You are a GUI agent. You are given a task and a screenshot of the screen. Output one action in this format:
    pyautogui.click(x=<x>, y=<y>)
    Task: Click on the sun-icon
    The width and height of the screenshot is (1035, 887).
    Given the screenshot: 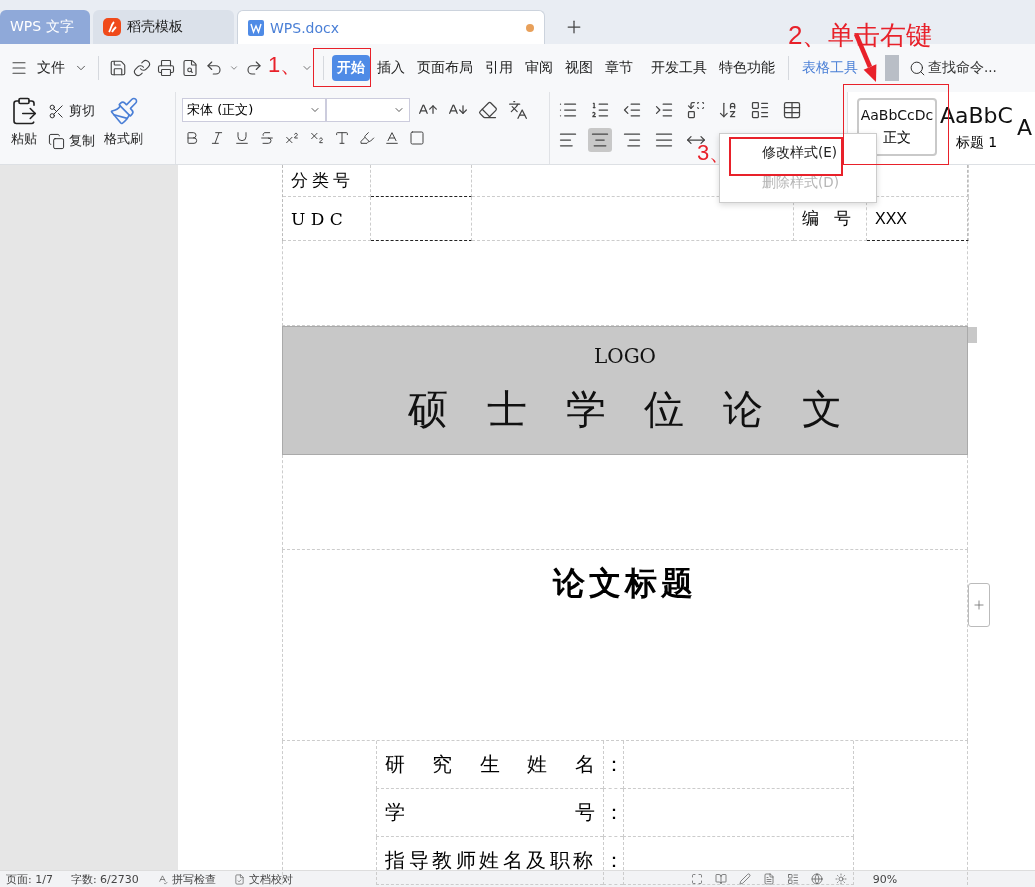 What is the action you would take?
    pyautogui.click(x=840, y=879)
    